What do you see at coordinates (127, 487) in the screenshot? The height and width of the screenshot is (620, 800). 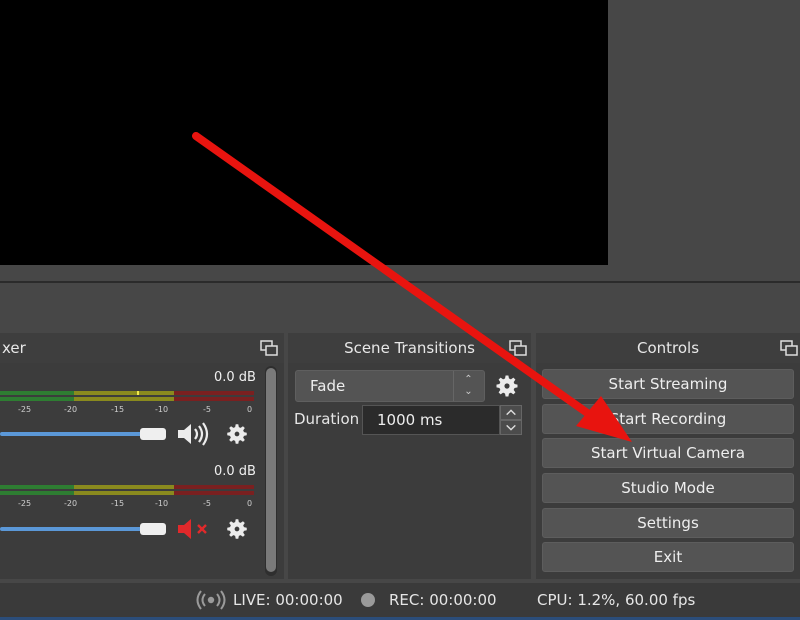 I see `channel-2-volume-meter` at bounding box center [127, 487].